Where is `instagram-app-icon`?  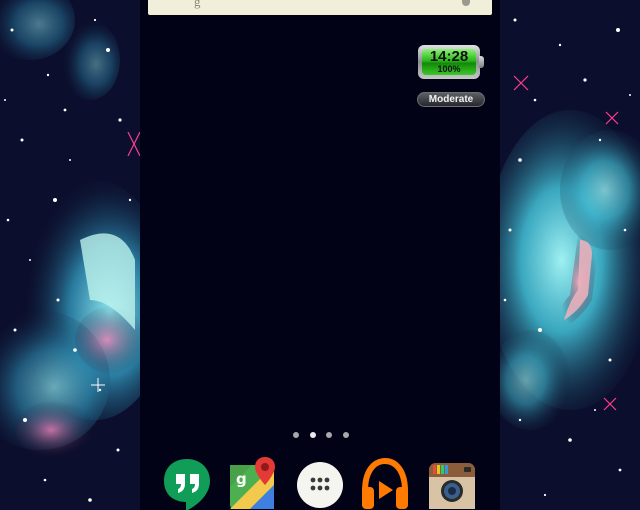 instagram-app-icon is located at coordinates (452, 483).